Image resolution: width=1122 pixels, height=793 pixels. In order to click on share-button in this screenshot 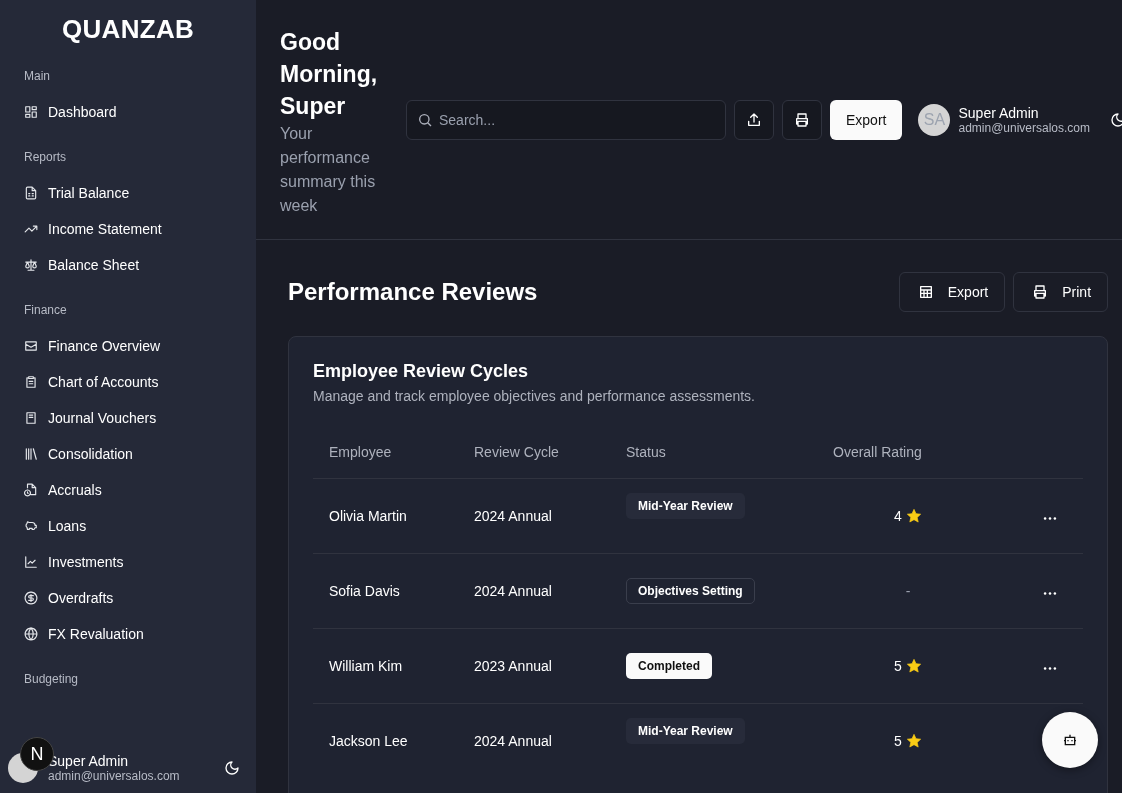, I will do `click(754, 119)`.